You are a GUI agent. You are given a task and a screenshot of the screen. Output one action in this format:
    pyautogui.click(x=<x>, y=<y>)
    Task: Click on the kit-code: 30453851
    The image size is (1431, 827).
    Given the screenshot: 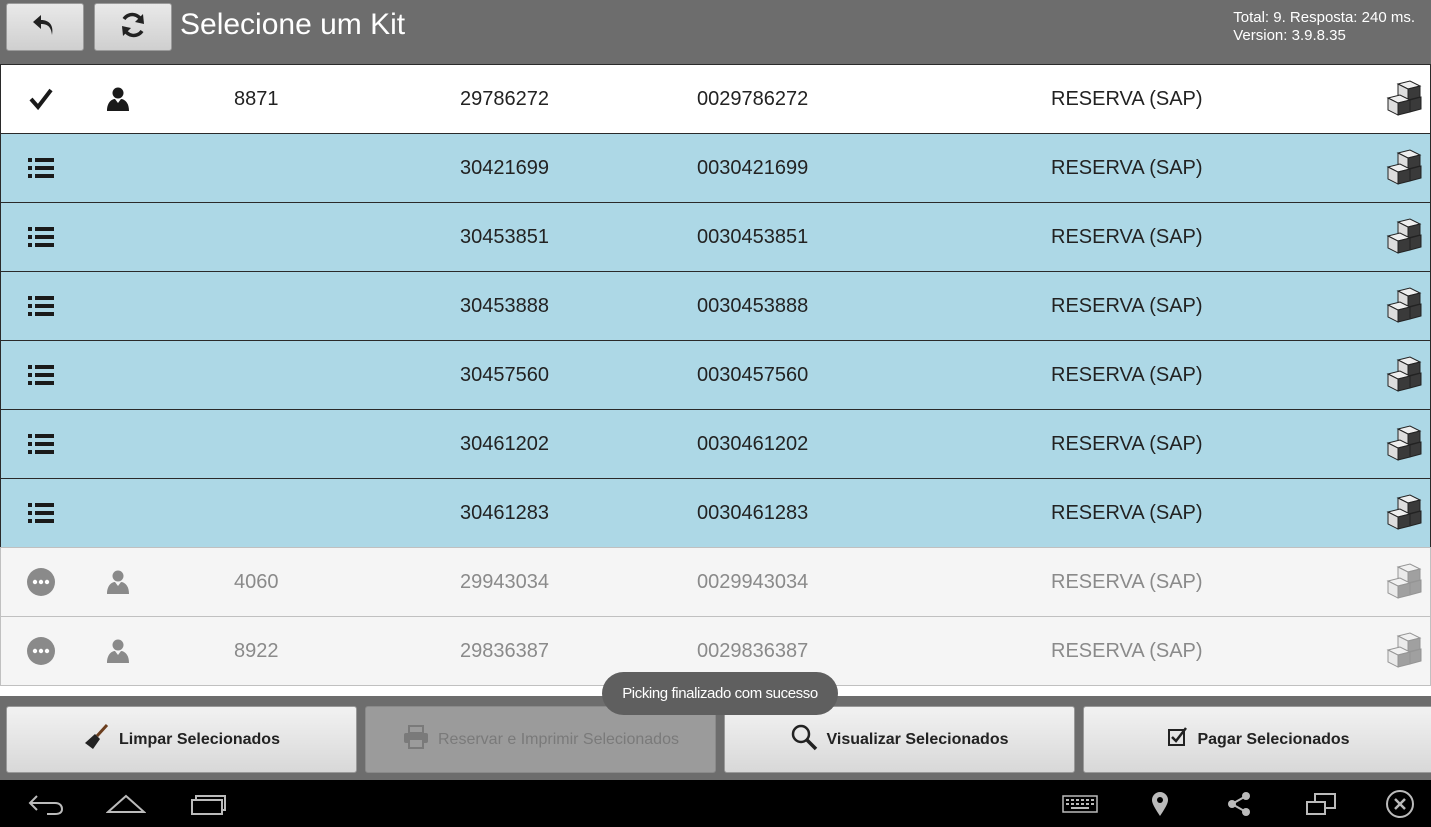 What is the action you would take?
    pyautogui.click(x=504, y=237)
    